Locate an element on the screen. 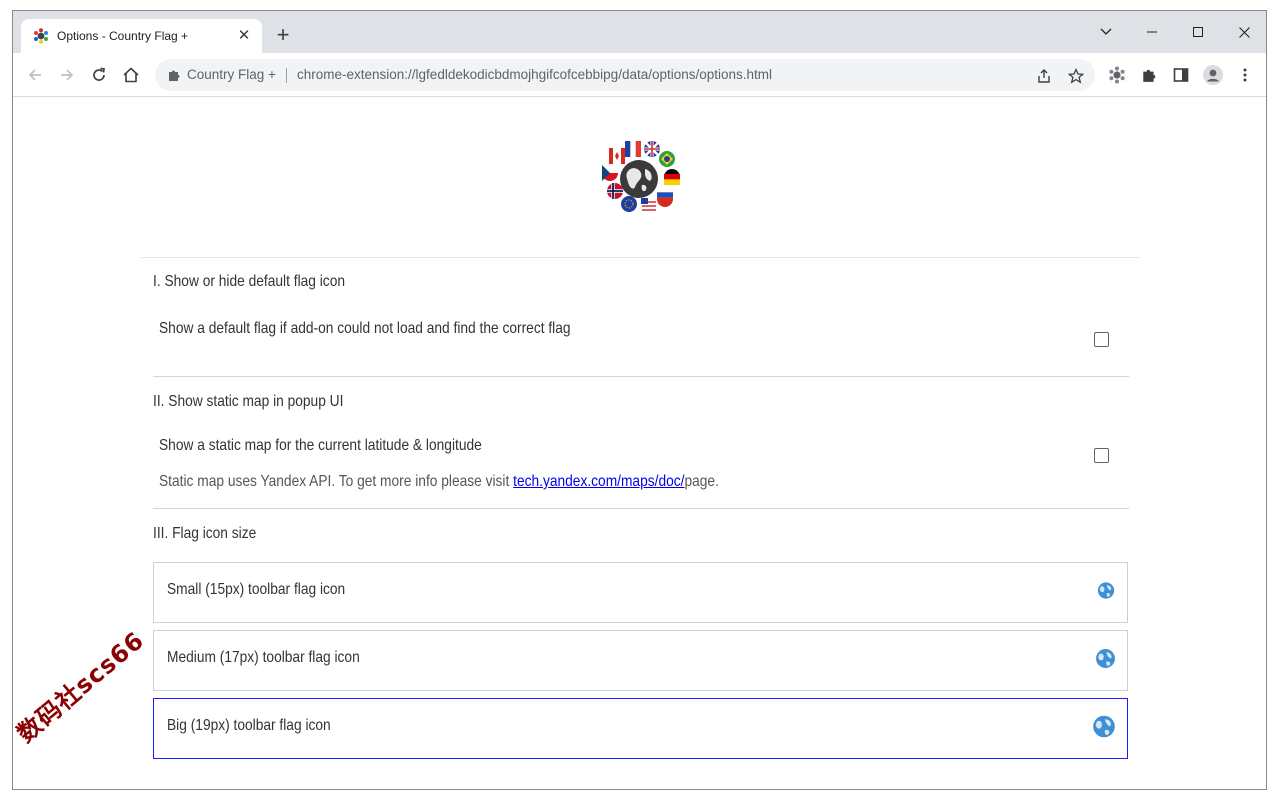  share-icon is located at coordinates (1044, 76).